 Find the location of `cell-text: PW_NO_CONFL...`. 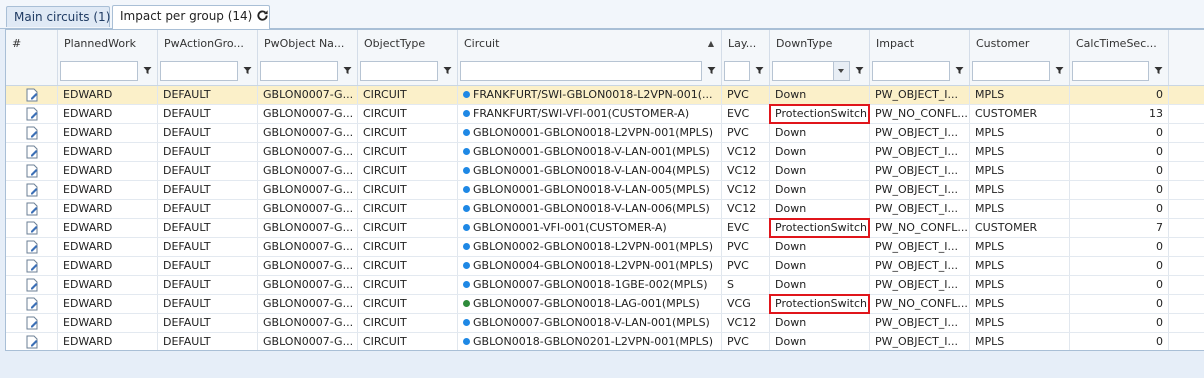

cell-text: PW_NO_CONFL... is located at coordinates (921, 113).